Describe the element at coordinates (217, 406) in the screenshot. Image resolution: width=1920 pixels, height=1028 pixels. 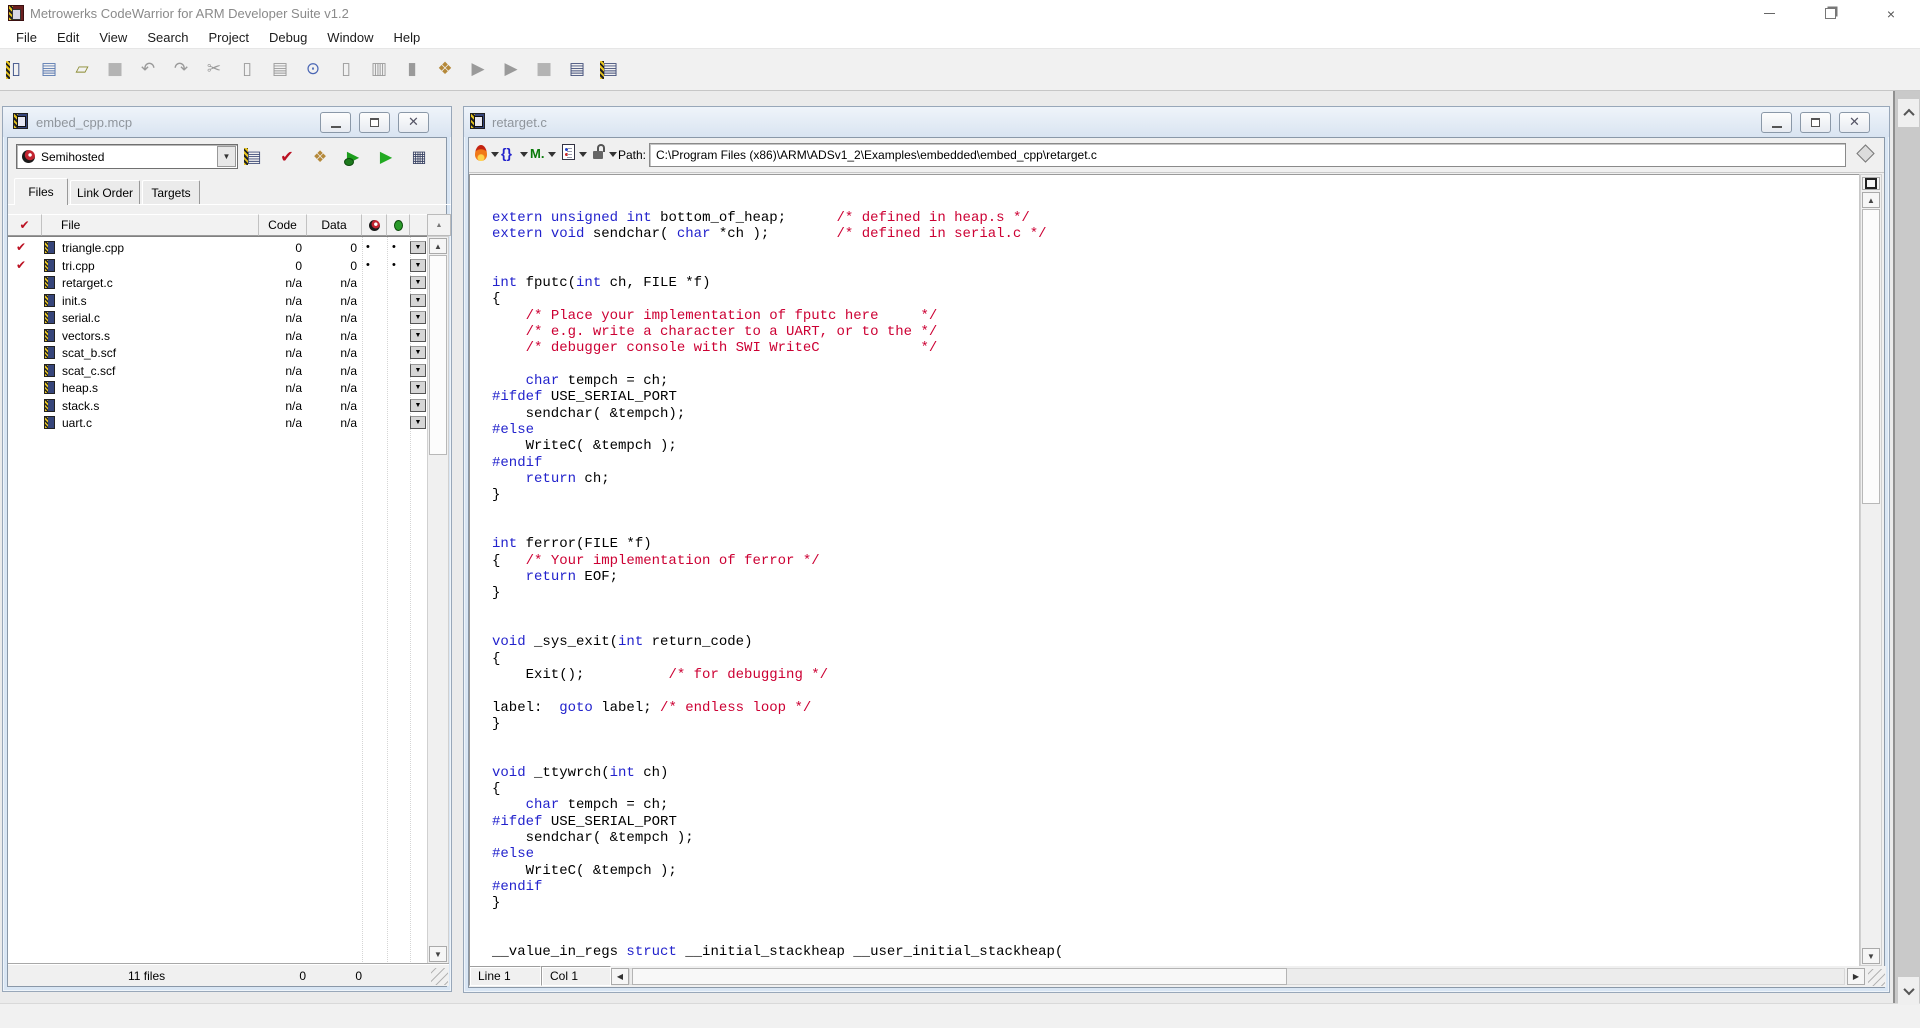
I see `table-row: stack.s n/a n/a ▼` at that location.